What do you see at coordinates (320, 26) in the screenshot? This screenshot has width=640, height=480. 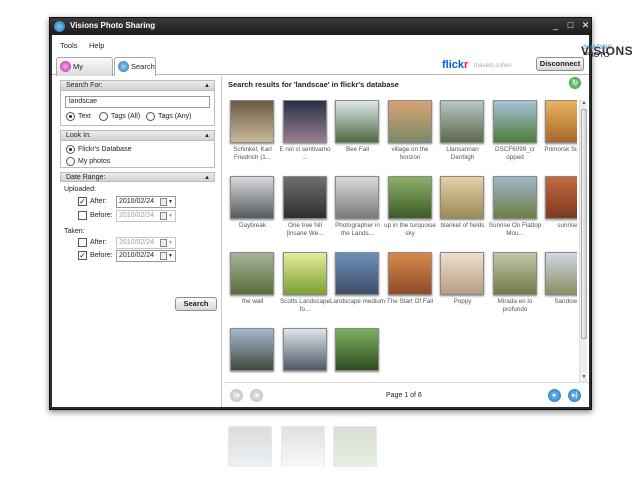 I see `title-bar: Visions Photo Sharing _ □ ✕` at bounding box center [320, 26].